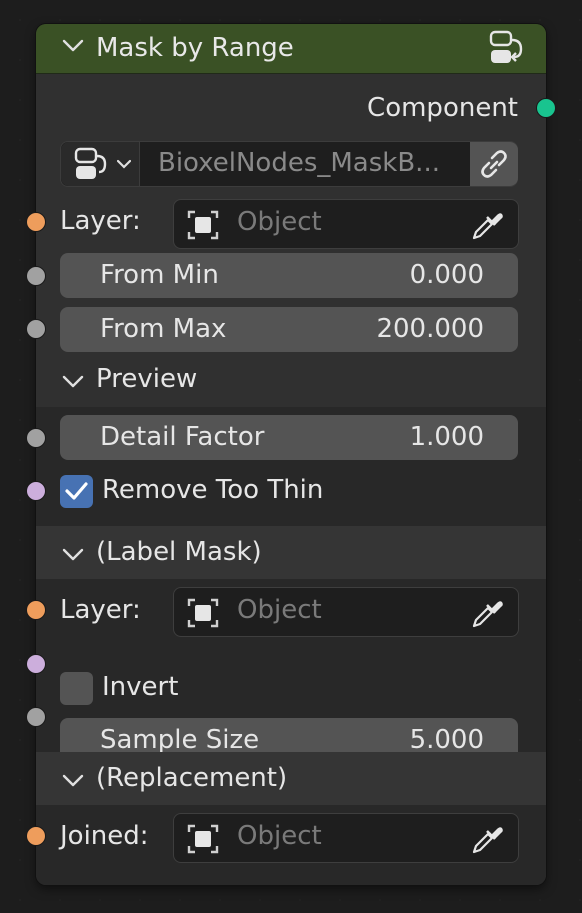 The height and width of the screenshot is (913, 582). I want to click on joined-object-field: Object, so click(346, 838).